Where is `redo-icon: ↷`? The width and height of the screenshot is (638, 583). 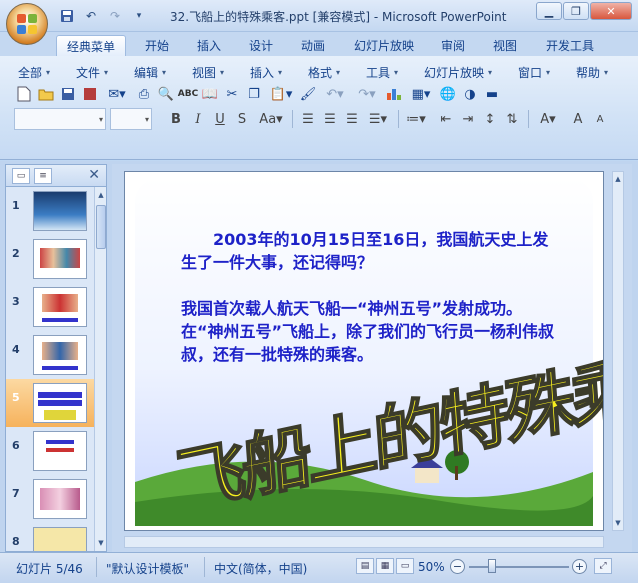 redo-icon: ↷ is located at coordinates (115, 16).